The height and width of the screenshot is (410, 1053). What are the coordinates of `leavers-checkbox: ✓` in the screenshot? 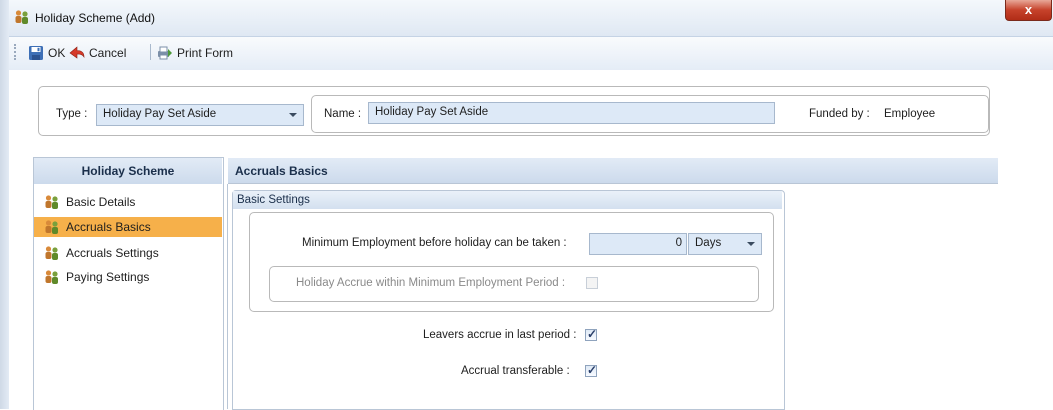 It's located at (591, 334).